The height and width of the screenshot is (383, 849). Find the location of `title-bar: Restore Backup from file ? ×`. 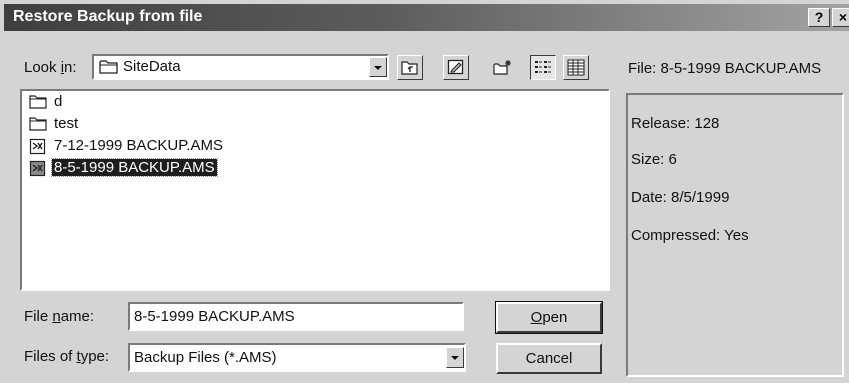

title-bar: Restore Backup from file ? × is located at coordinates (426, 17).